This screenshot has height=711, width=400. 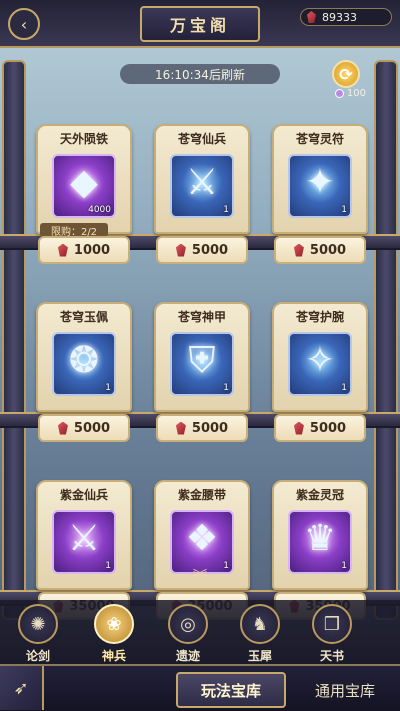 I want to click on category-nav: ✺ 论剑 ❀ 神兵 ◎ 遗迹 ♞ 玉犀 ❒ 天书, so click(x=200, y=632).